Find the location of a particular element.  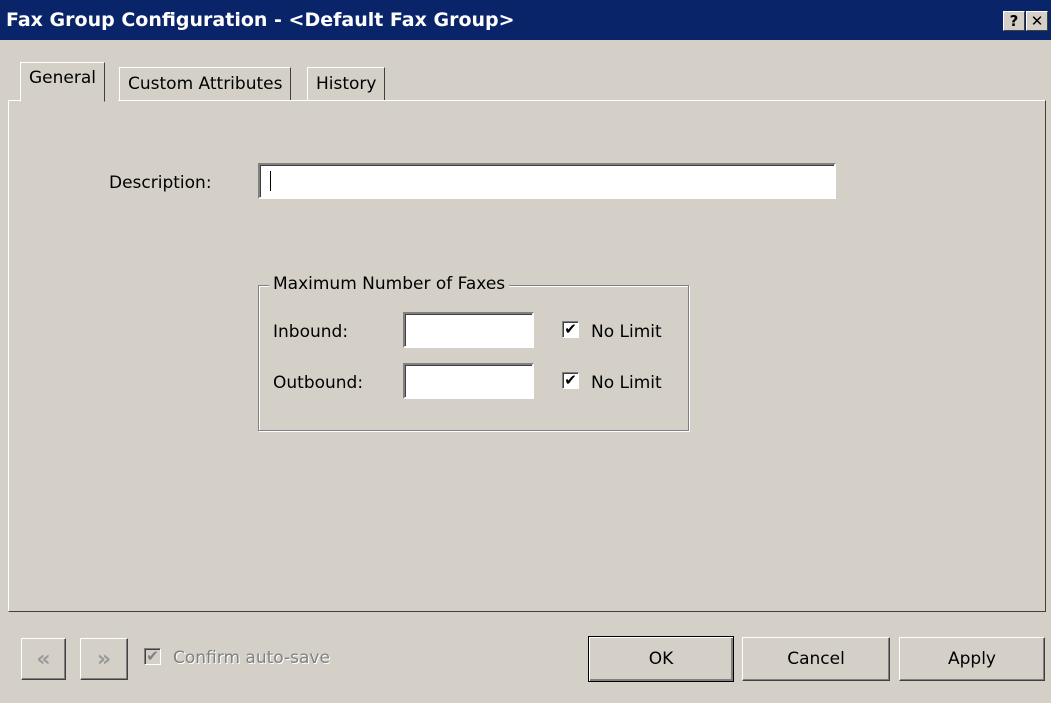

double-chevron-left-icon: « is located at coordinates (43, 659).